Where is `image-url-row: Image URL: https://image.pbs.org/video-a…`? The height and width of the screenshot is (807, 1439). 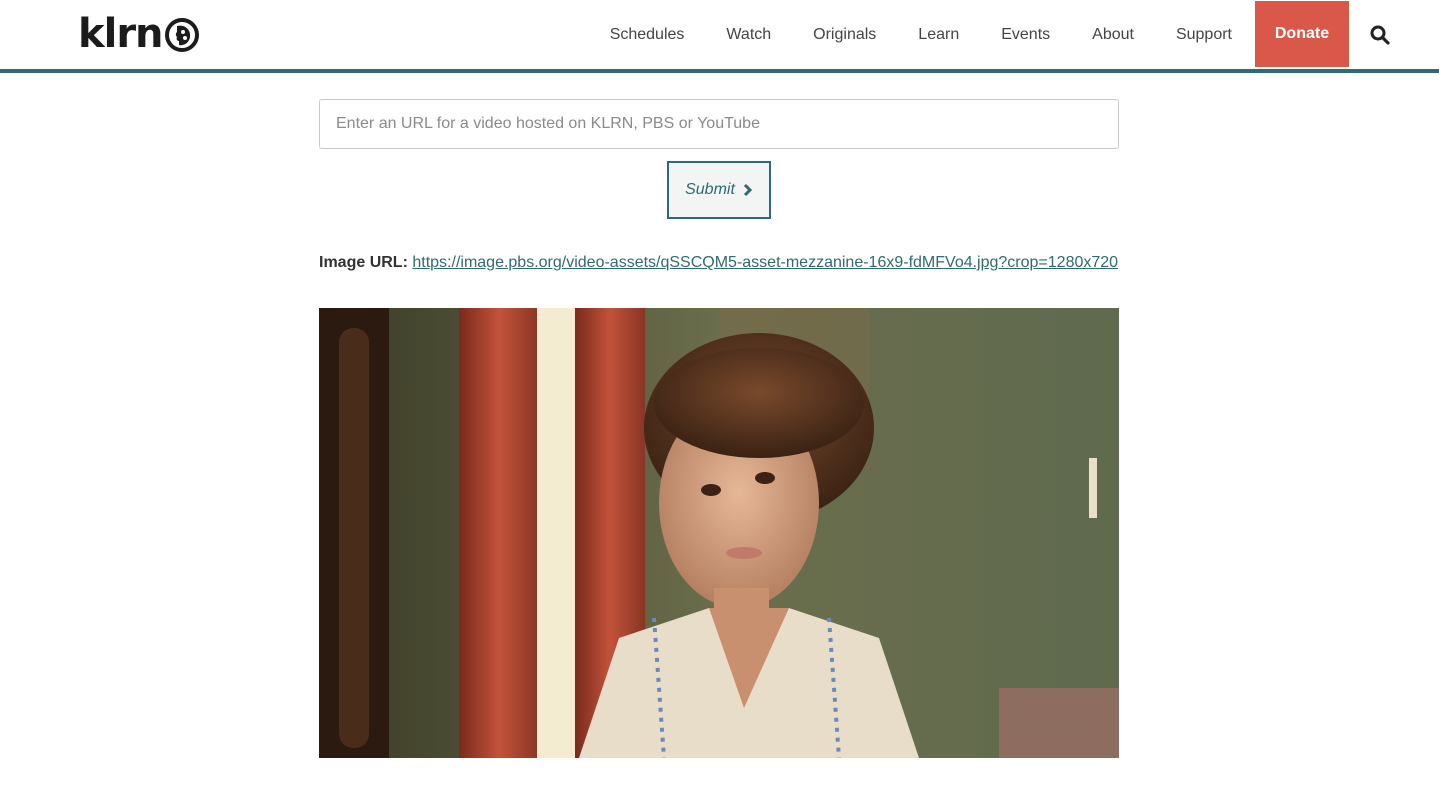 image-url-row: Image URL: https://image.pbs.org/video-a… is located at coordinates (719, 263).